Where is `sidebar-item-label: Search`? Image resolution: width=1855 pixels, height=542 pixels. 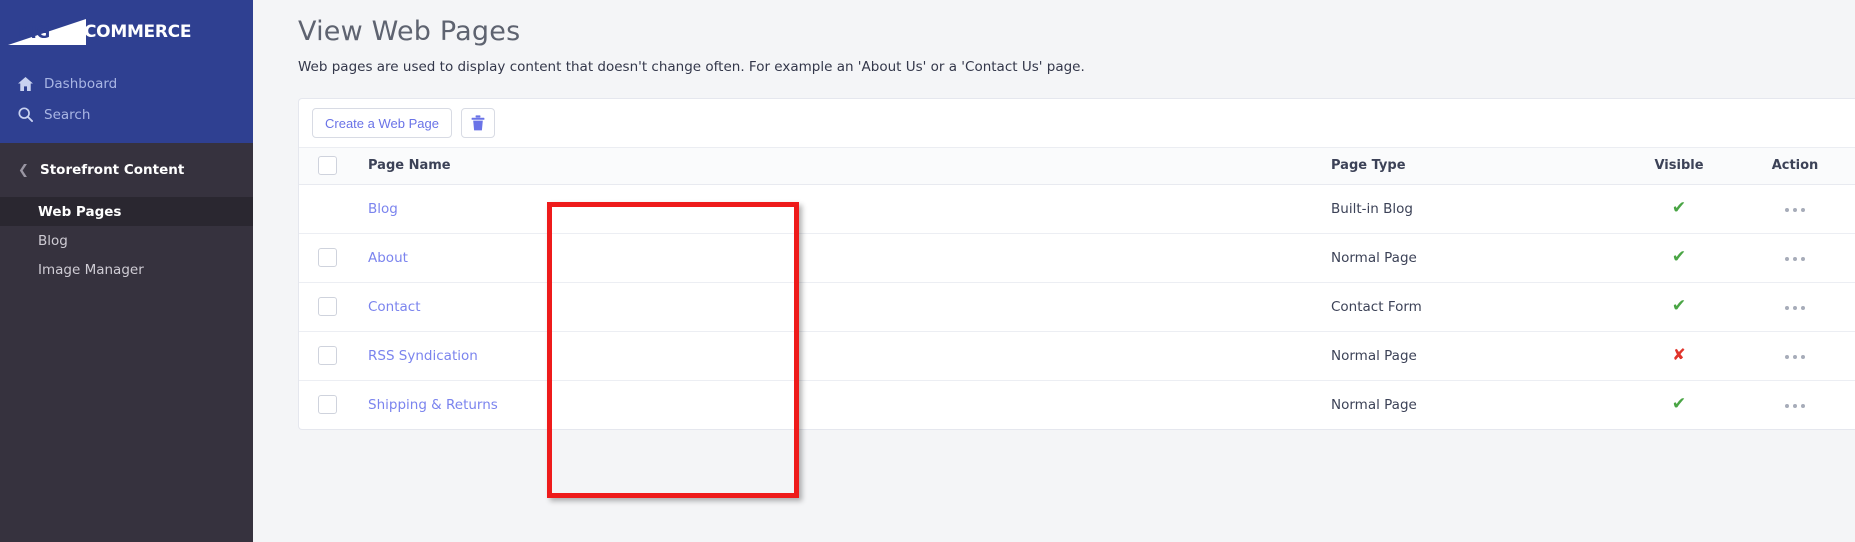
sidebar-item-label: Search is located at coordinates (67, 114).